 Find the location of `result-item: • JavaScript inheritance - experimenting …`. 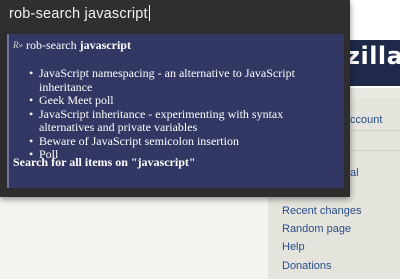

result-item: • JavaScript inheritance - experimenting … is located at coordinates (184, 120).